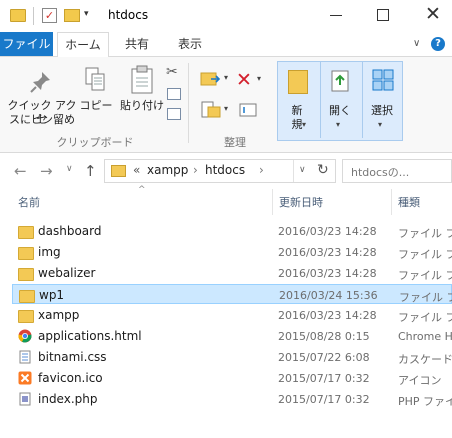 Image resolution: width=452 pixels, height=438 pixels. Describe the element at coordinates (340, 110) in the screenshot. I see `open-label: 開く` at that location.